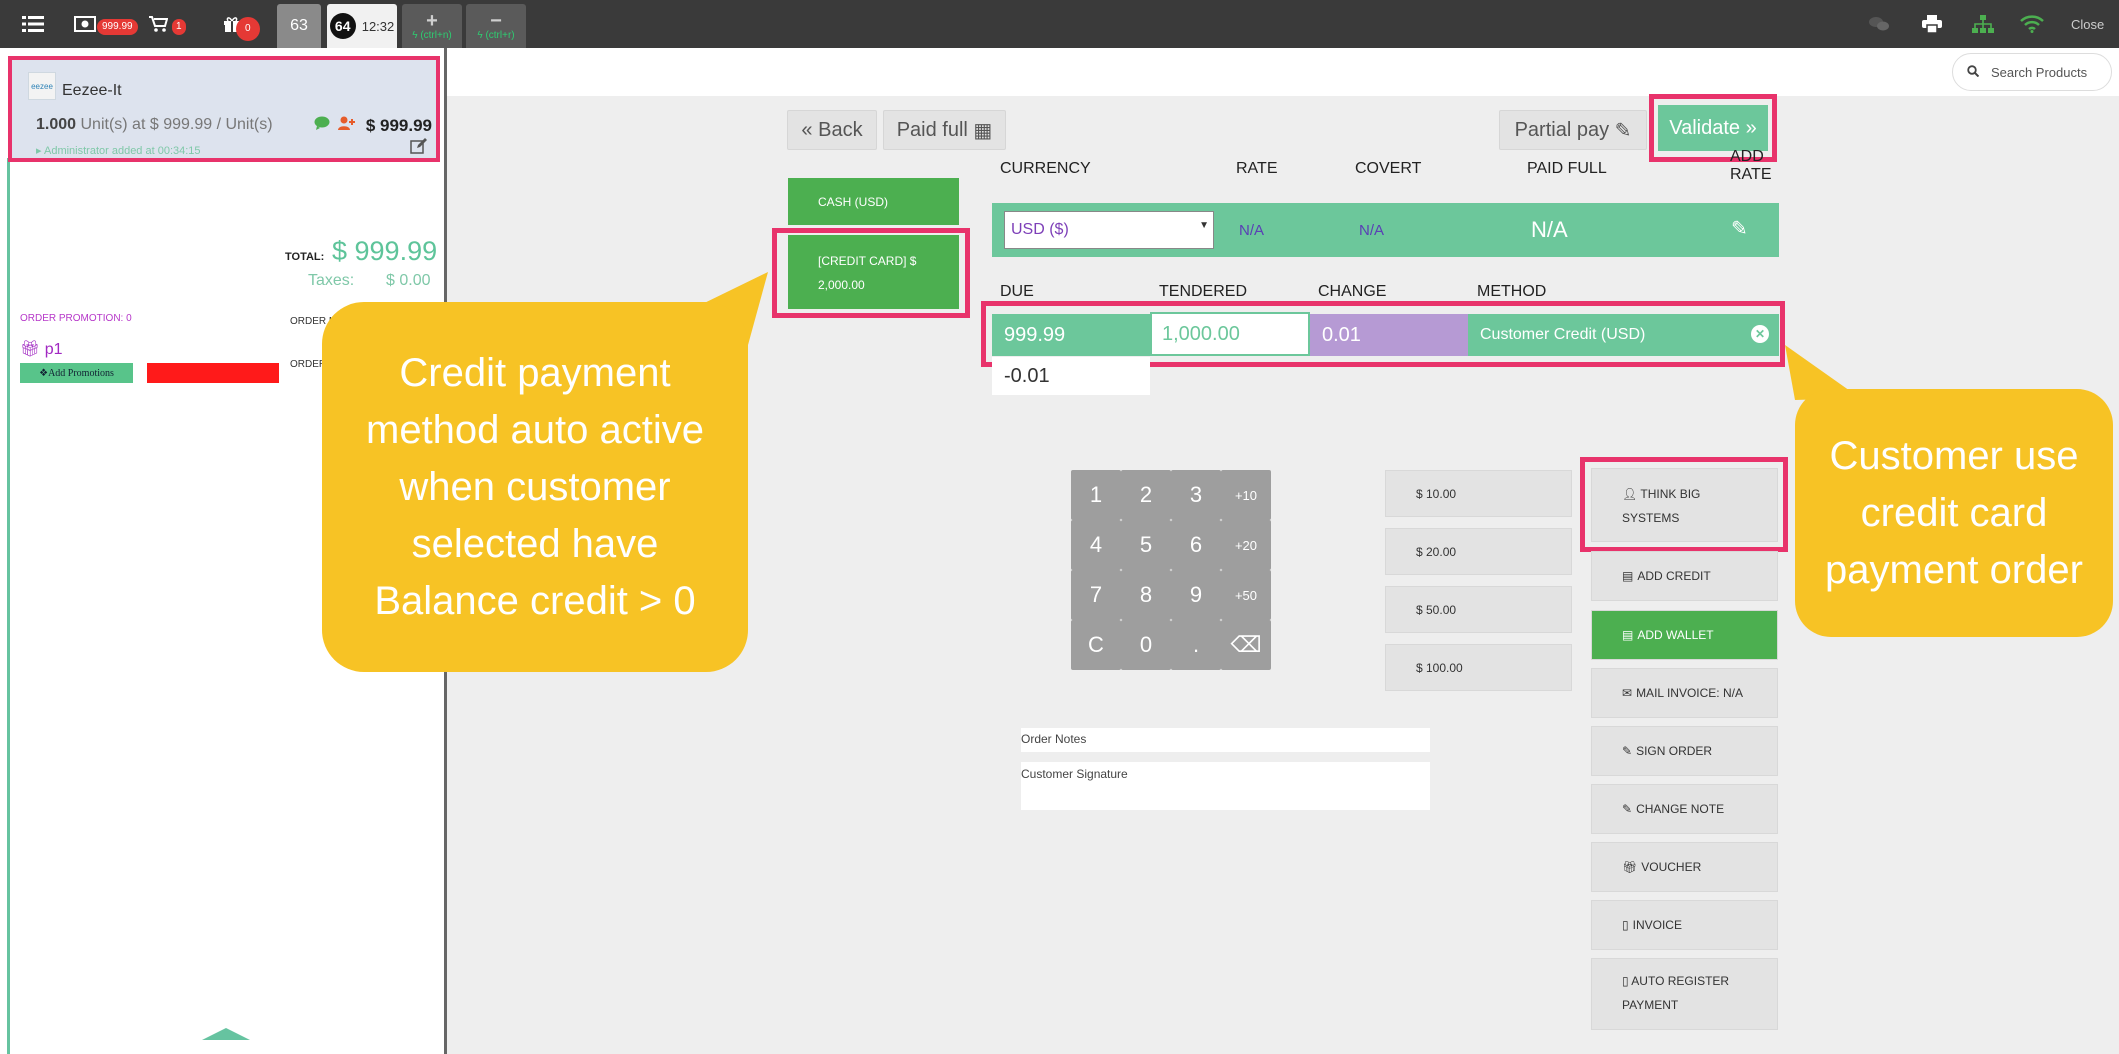  I want to click on callout-customer-credit-card: Customer use credit card payment order, so click(1954, 513).